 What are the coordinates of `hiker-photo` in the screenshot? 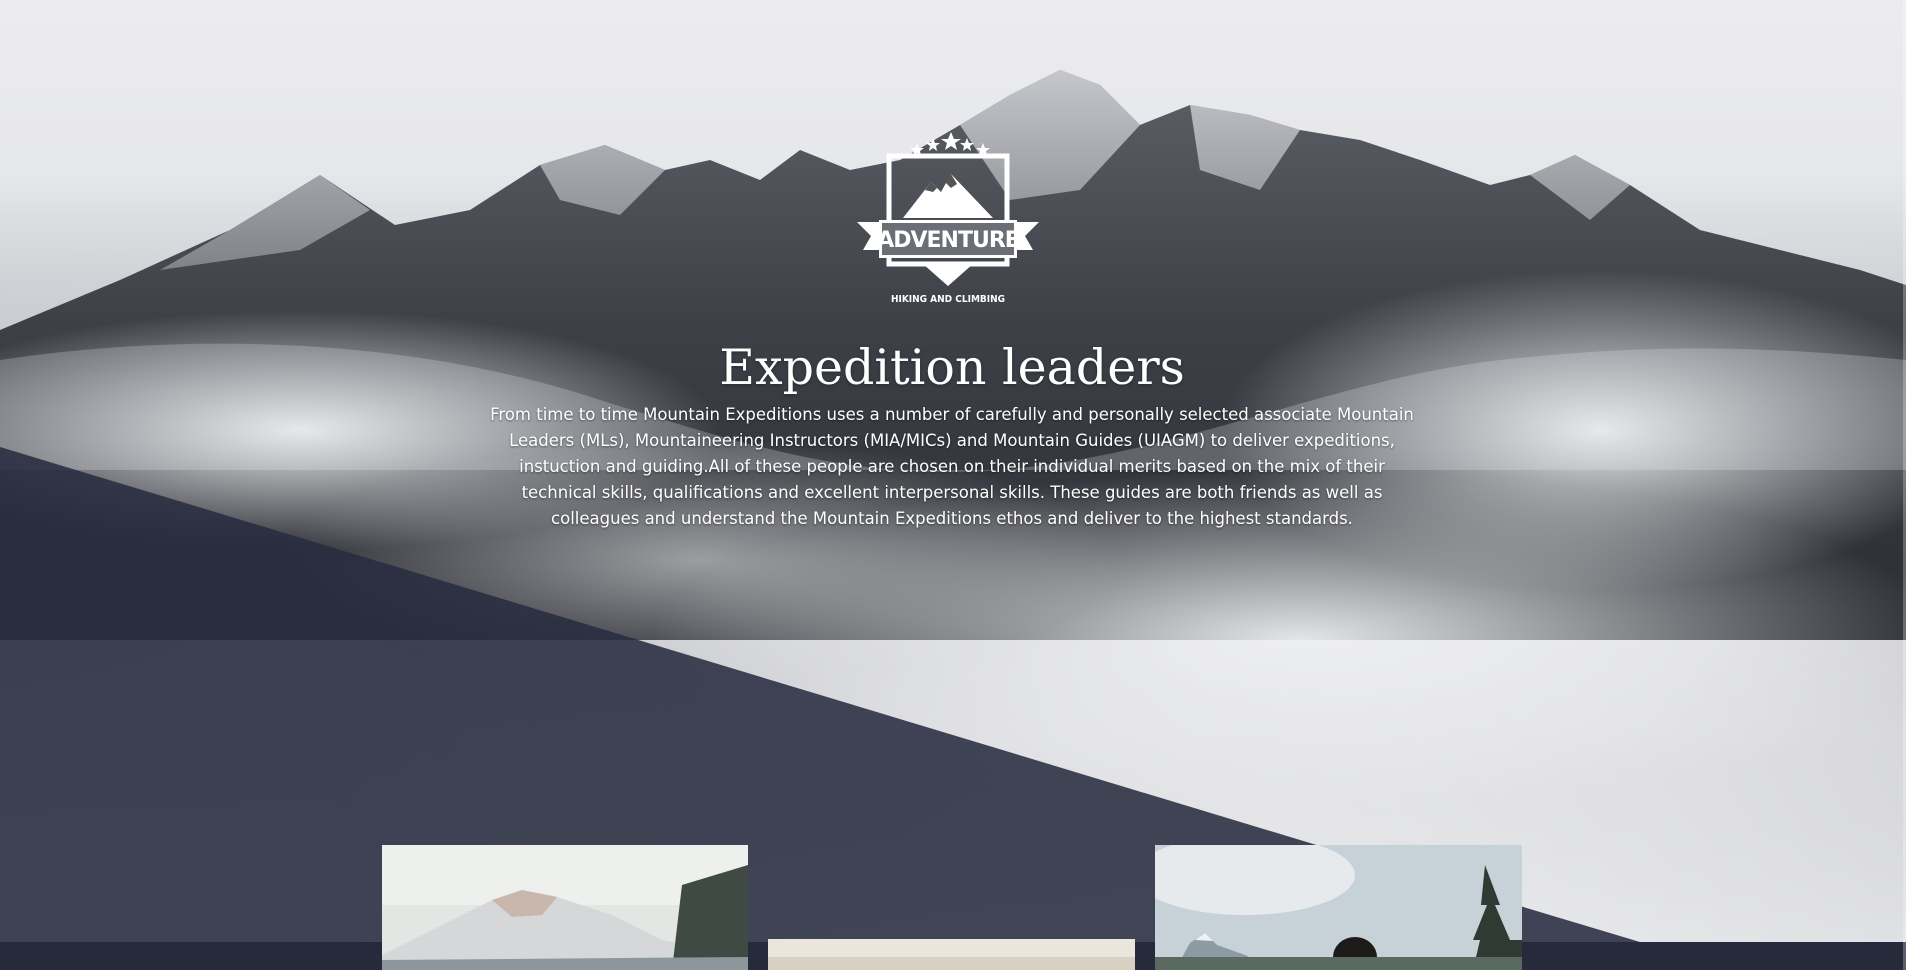 It's located at (1338, 907).